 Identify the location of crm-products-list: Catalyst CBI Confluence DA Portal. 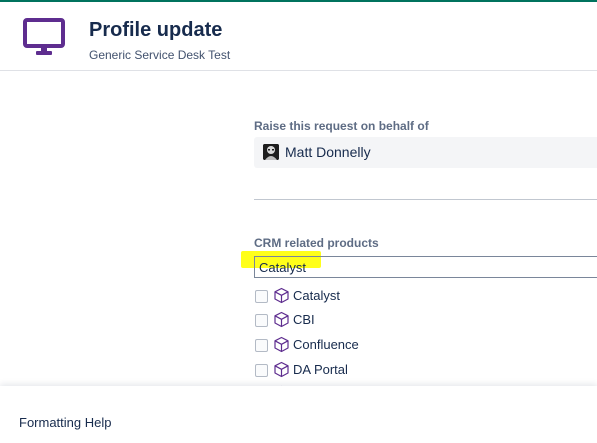
(425, 335).